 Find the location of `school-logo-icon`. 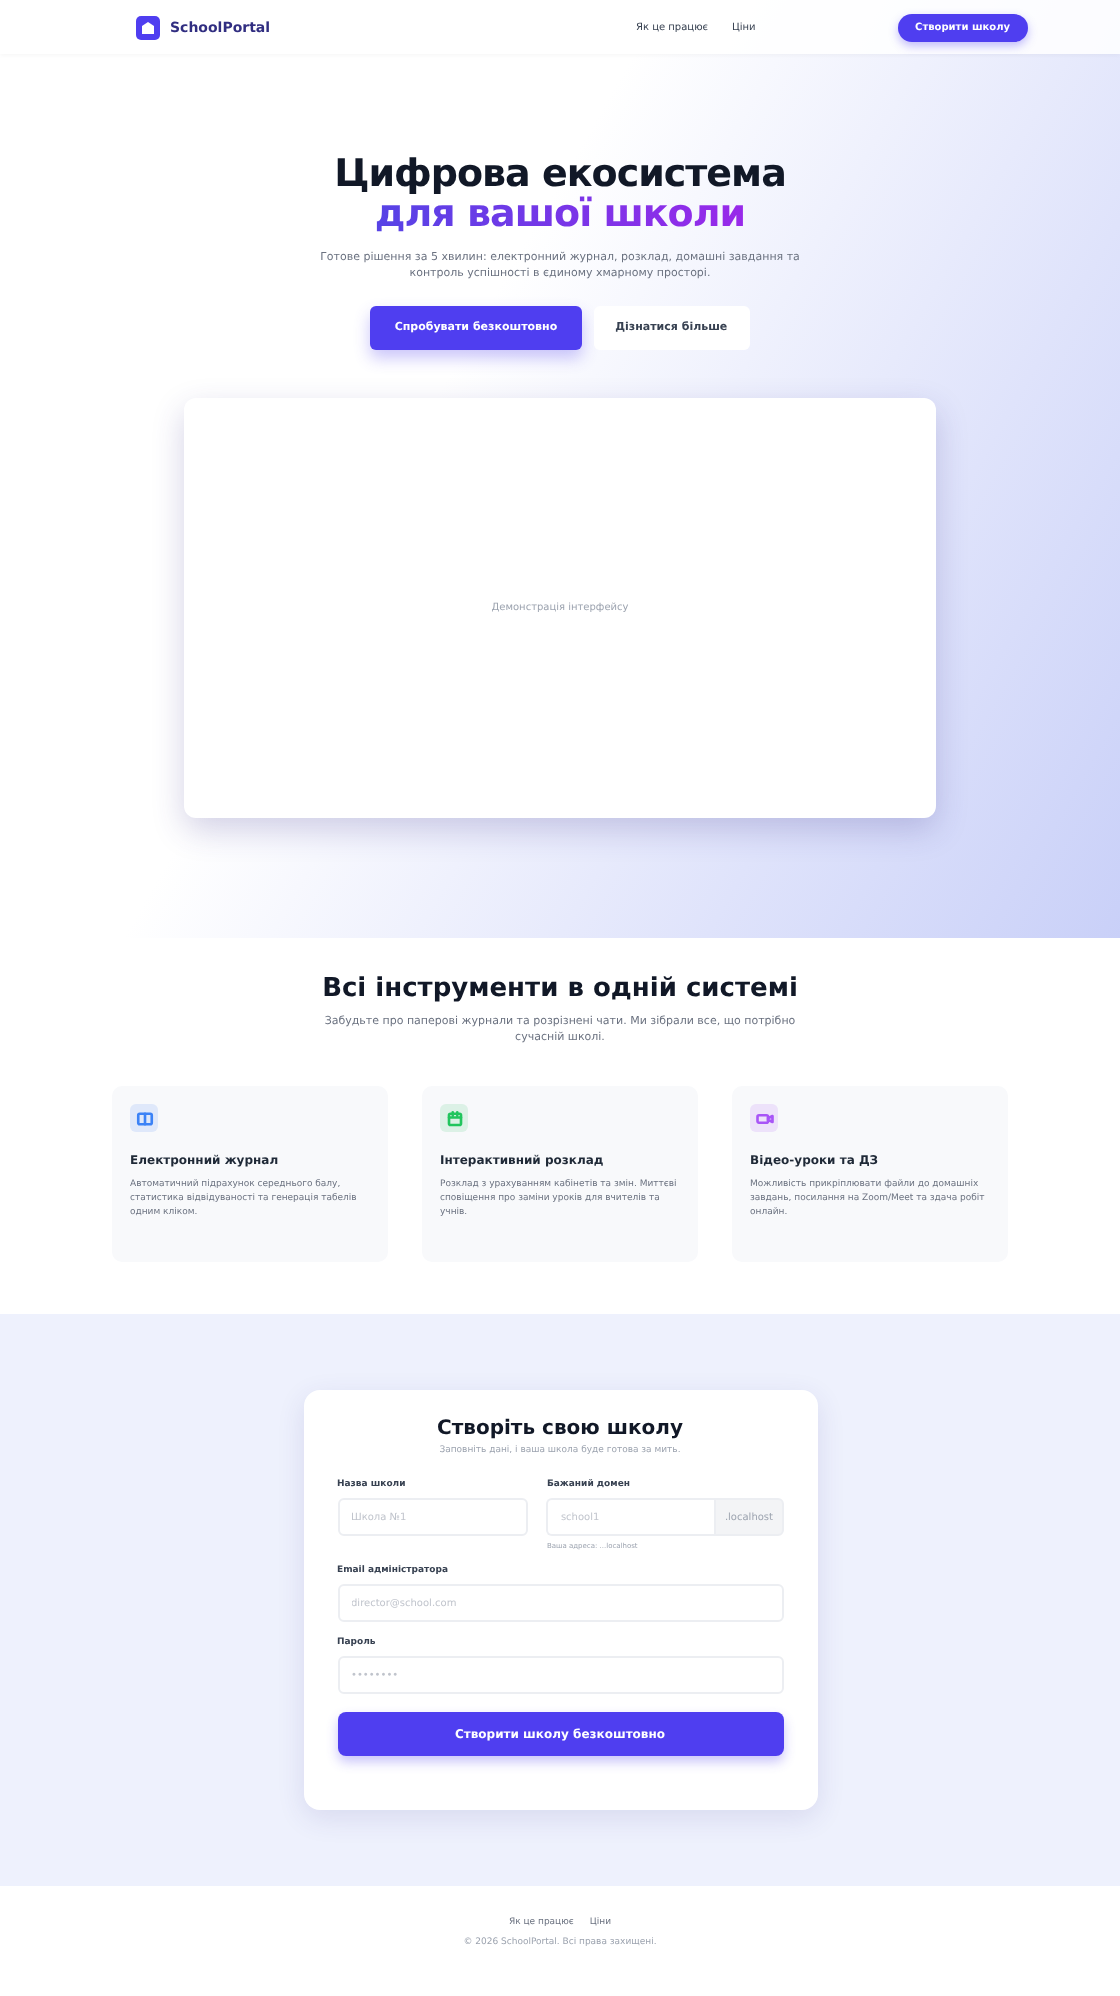

school-logo-icon is located at coordinates (148, 27).